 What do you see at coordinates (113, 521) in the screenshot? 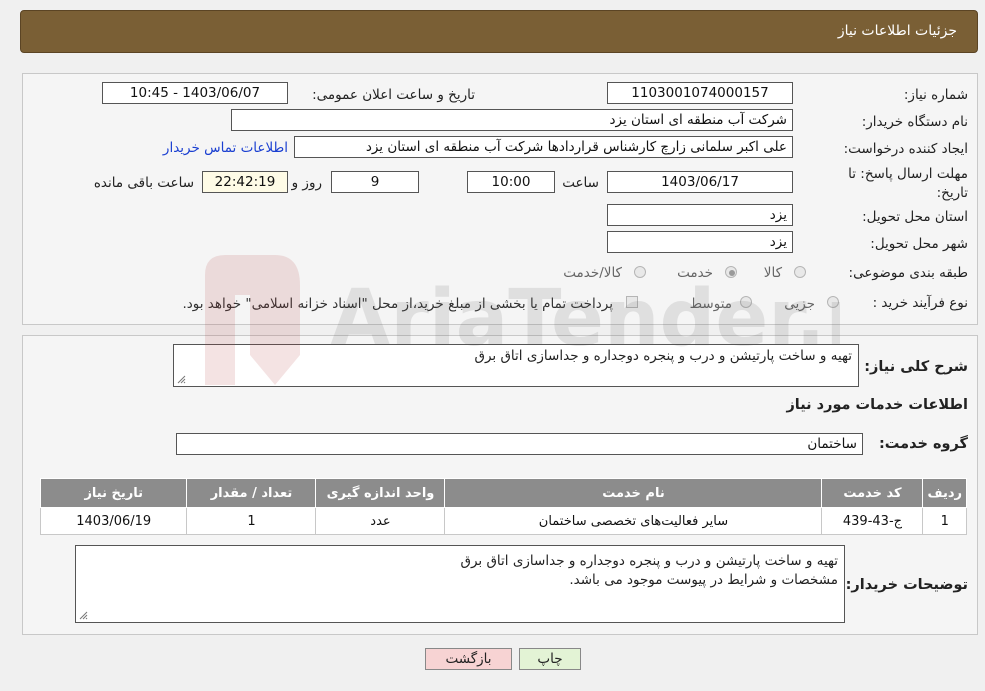
I see `cell-need-date: 1403/06/19` at bounding box center [113, 521].